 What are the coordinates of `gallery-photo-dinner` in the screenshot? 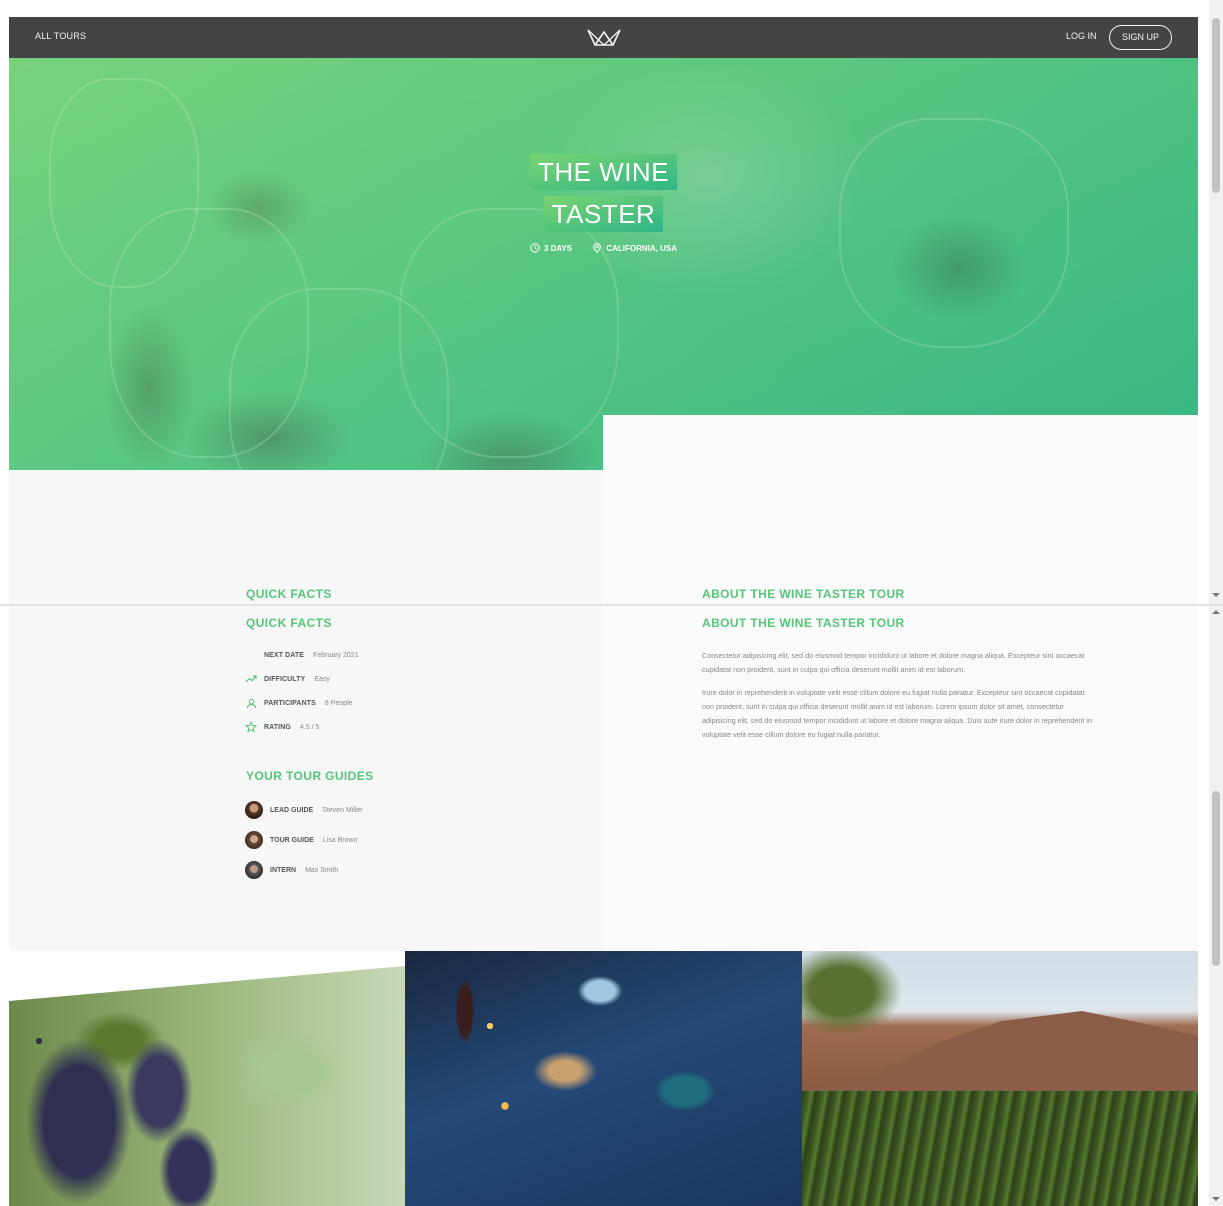 It's located at (603, 1078).